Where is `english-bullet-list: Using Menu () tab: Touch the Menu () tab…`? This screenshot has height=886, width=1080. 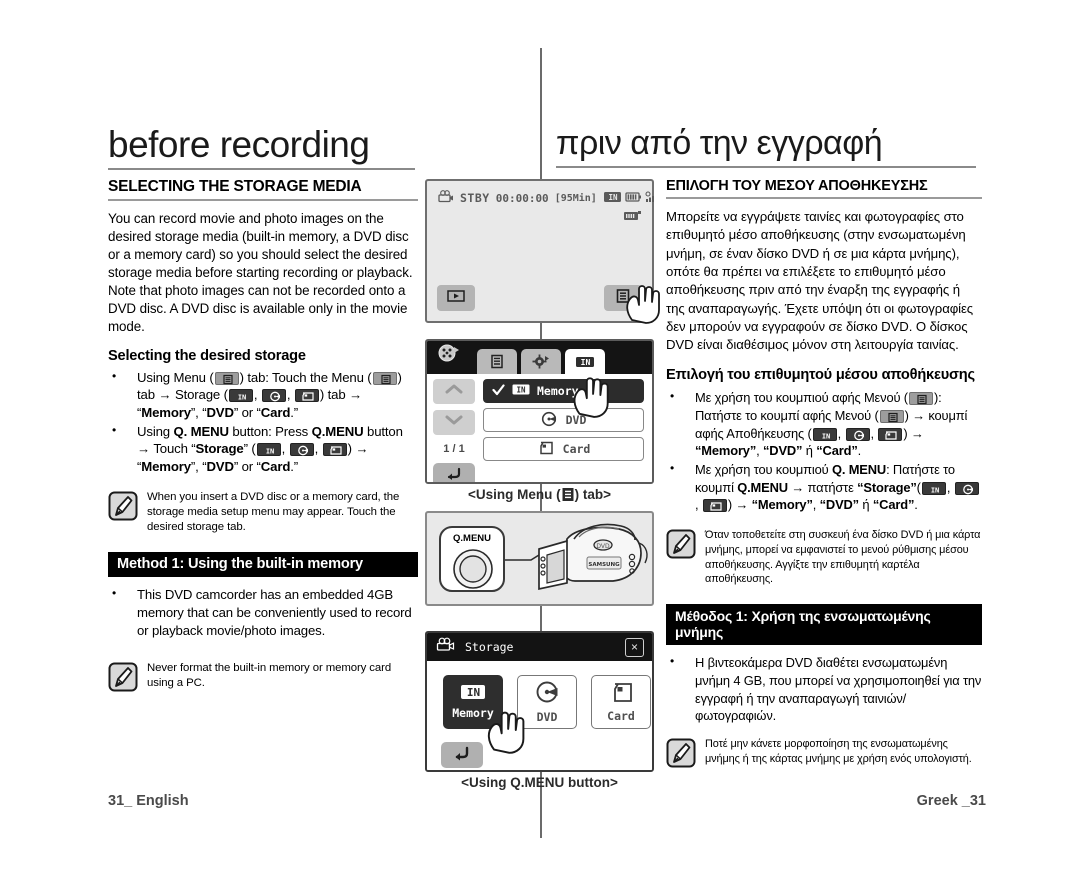 english-bullet-list: Using Menu () tab: Touch the Menu () tab… is located at coordinates (263, 422).